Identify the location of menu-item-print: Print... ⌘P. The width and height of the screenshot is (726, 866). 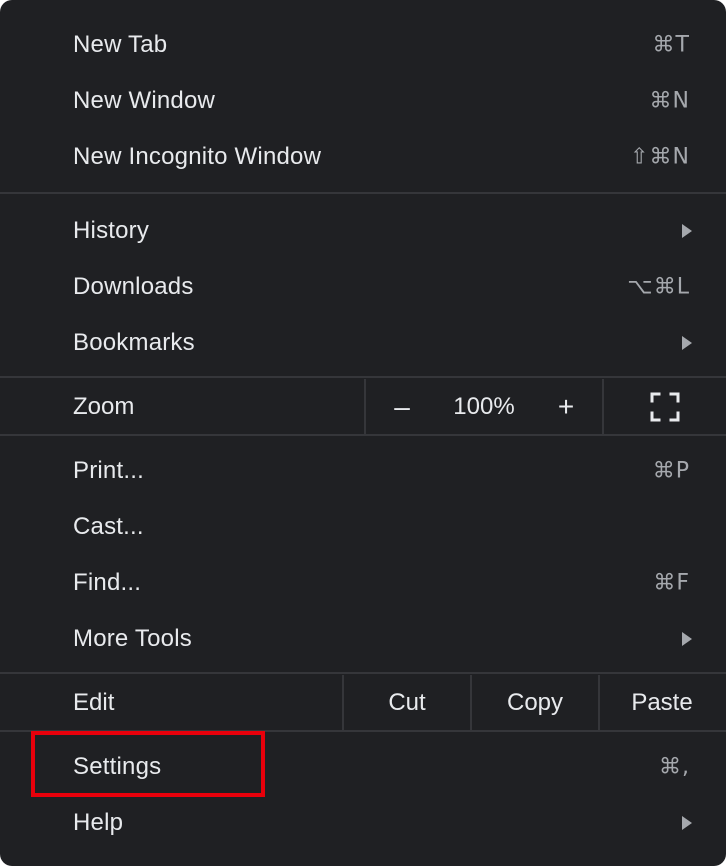
(363, 471).